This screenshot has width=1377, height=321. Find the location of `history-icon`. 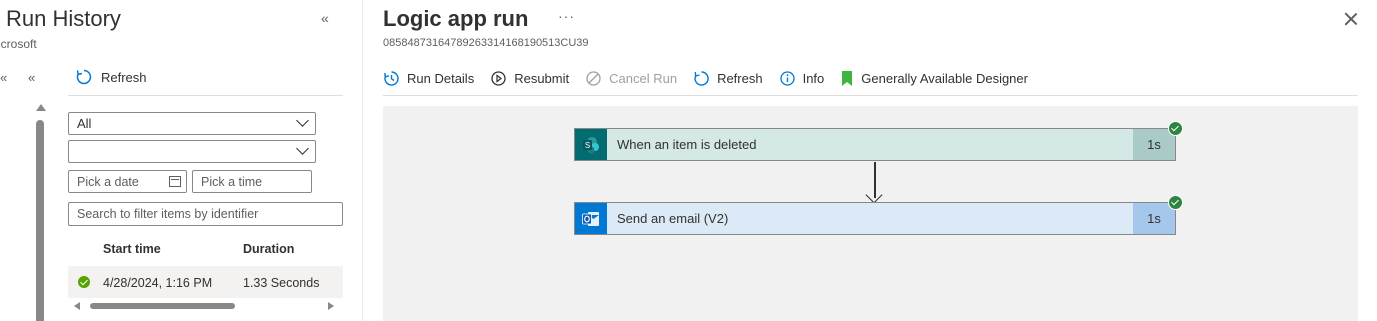

history-icon is located at coordinates (391, 78).